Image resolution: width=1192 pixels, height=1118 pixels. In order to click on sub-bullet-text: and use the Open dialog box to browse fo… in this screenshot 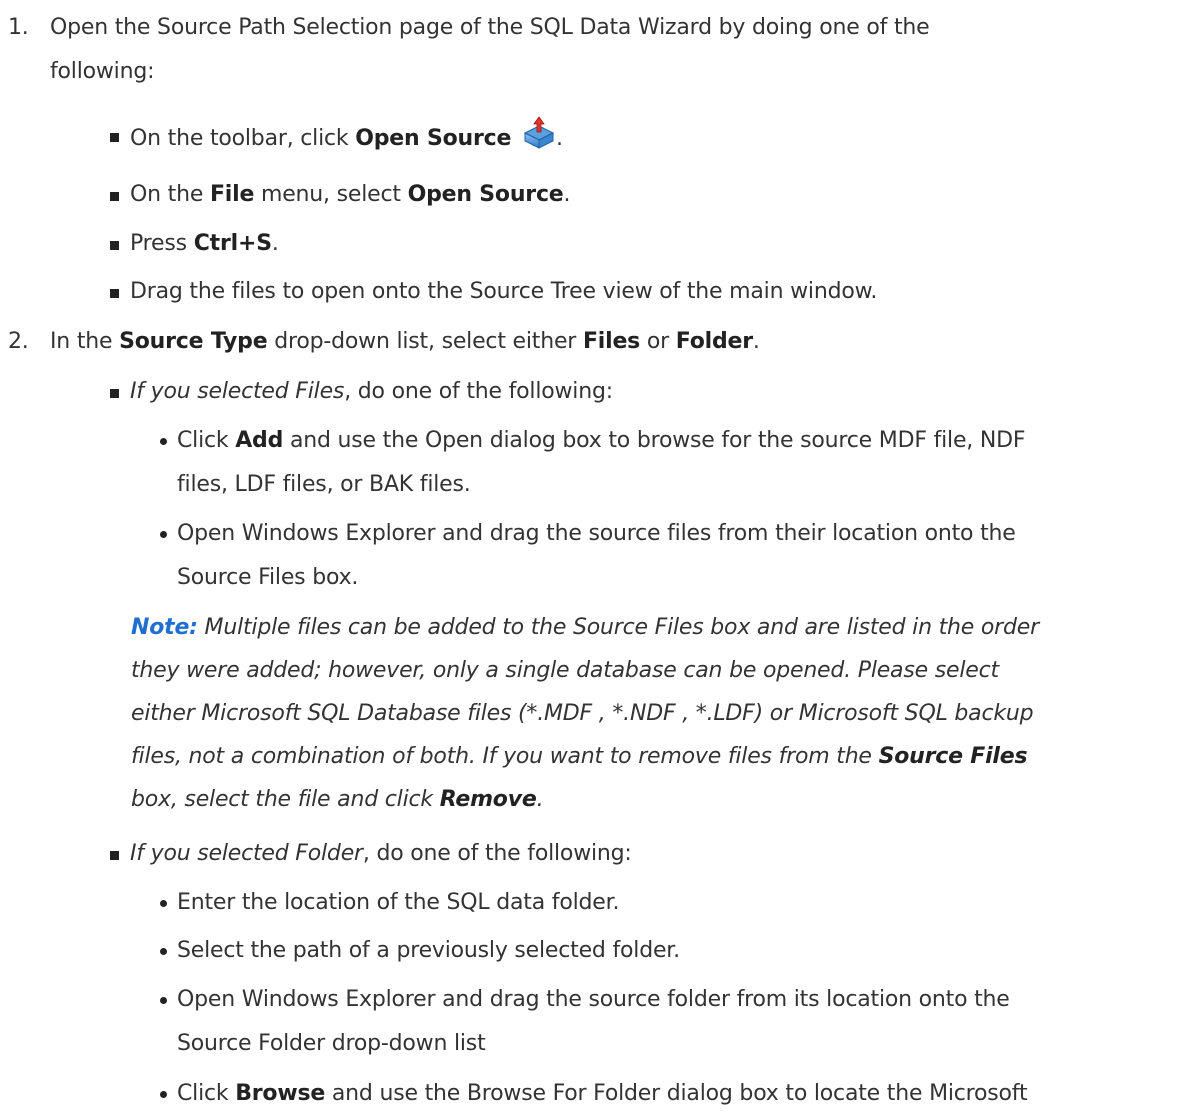, I will do `click(654, 440)`.